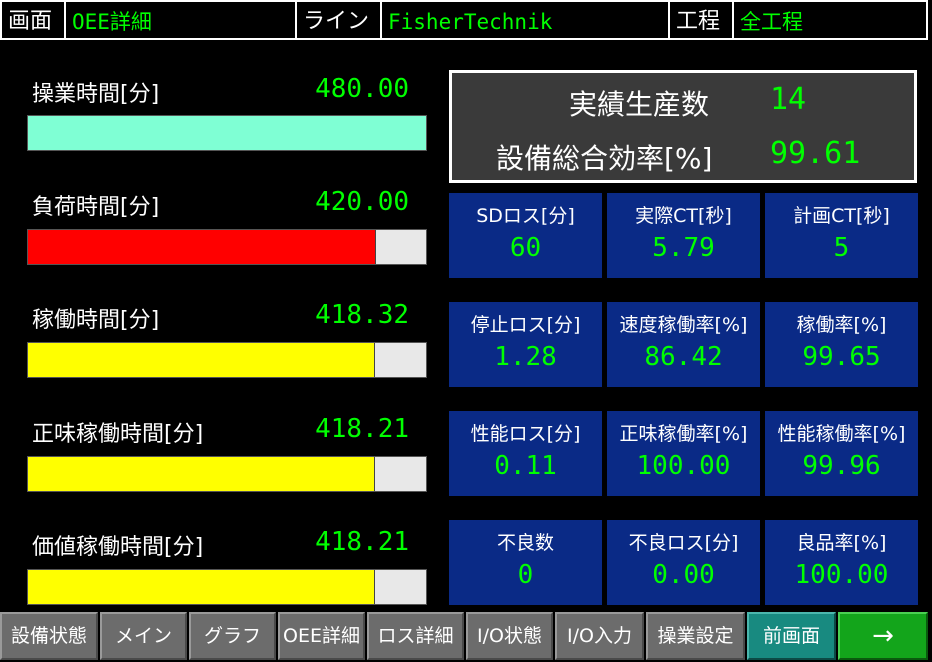 The image size is (932, 662). I want to click on tile-label: 不良数, so click(525, 543).